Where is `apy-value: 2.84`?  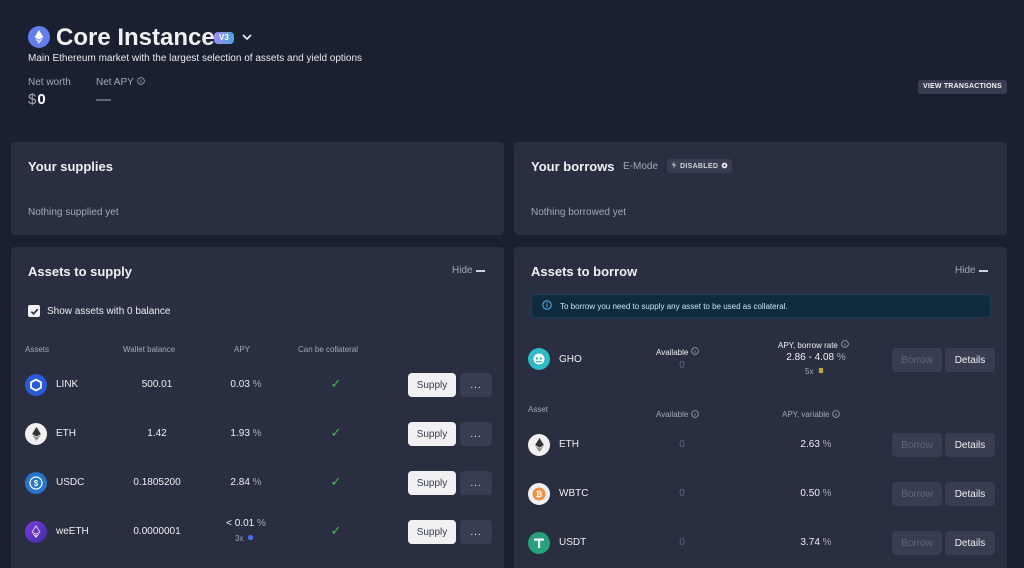 apy-value: 2.84 is located at coordinates (240, 482).